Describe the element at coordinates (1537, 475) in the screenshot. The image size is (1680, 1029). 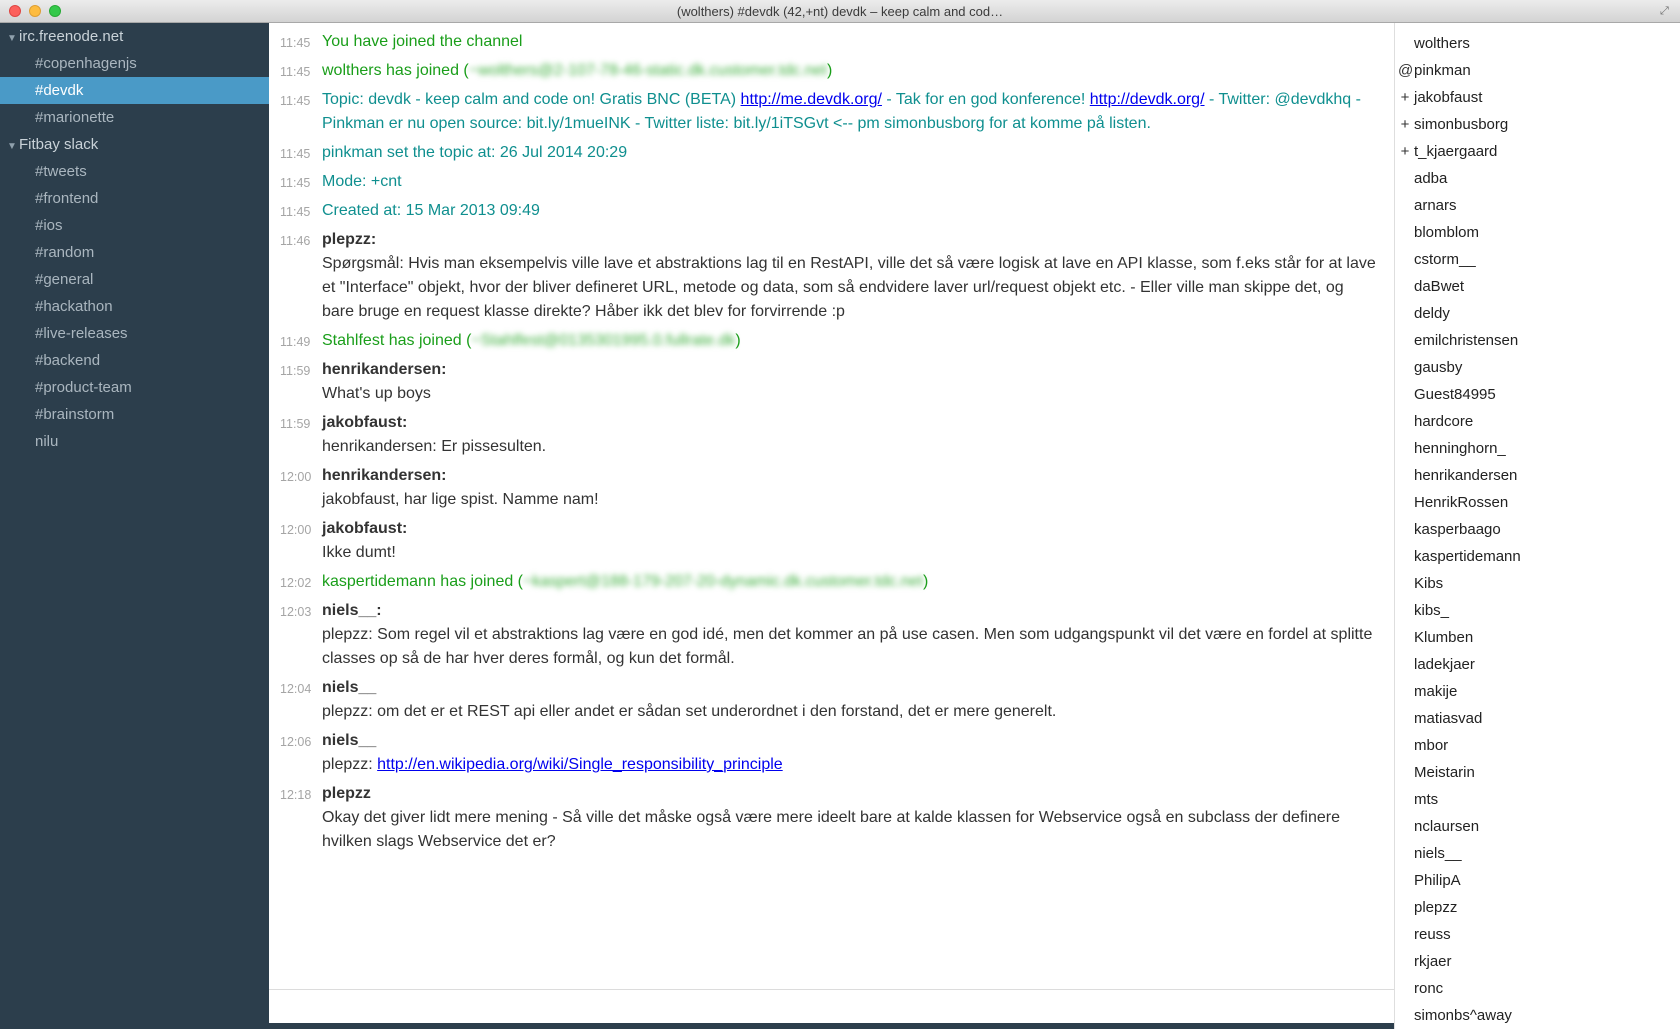
I see `user-list-item: henrikandersen` at that location.